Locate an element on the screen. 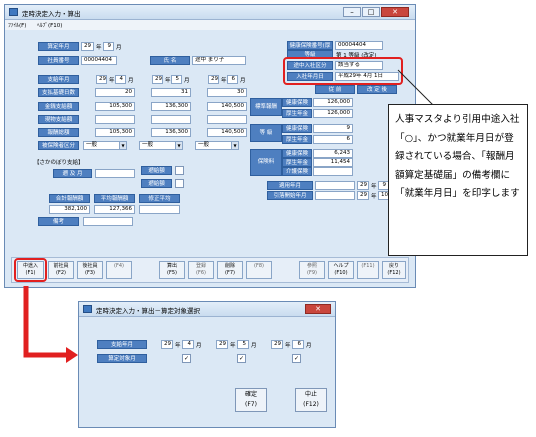  cancel-key: (F12) is located at coordinates (311, 404).